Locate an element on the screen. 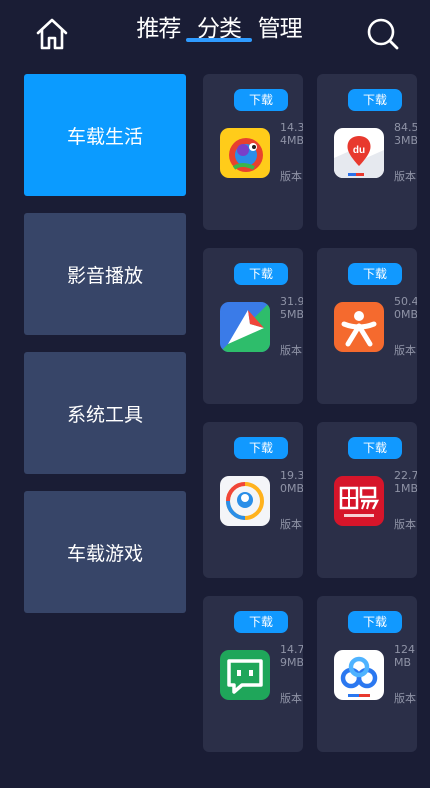 Image resolution: width=430 pixels, height=788 pixels. app-size: 22.71MB is located at coordinates (405, 482).